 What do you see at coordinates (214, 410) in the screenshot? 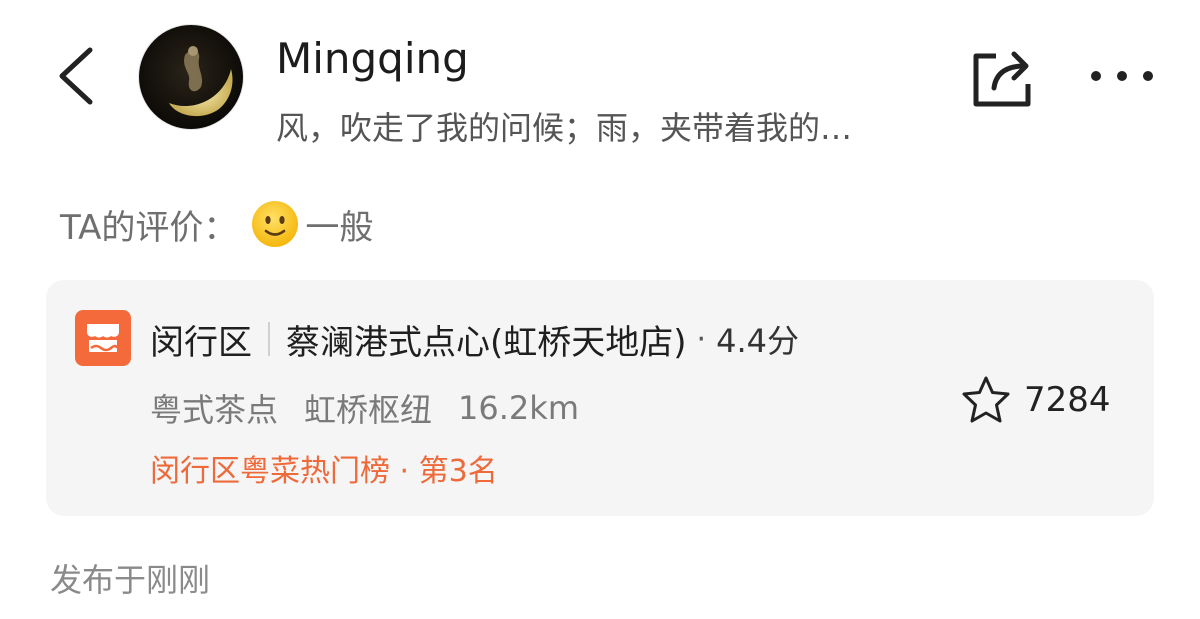
I see `shop-tag-category: 粤式茶点` at bounding box center [214, 410].